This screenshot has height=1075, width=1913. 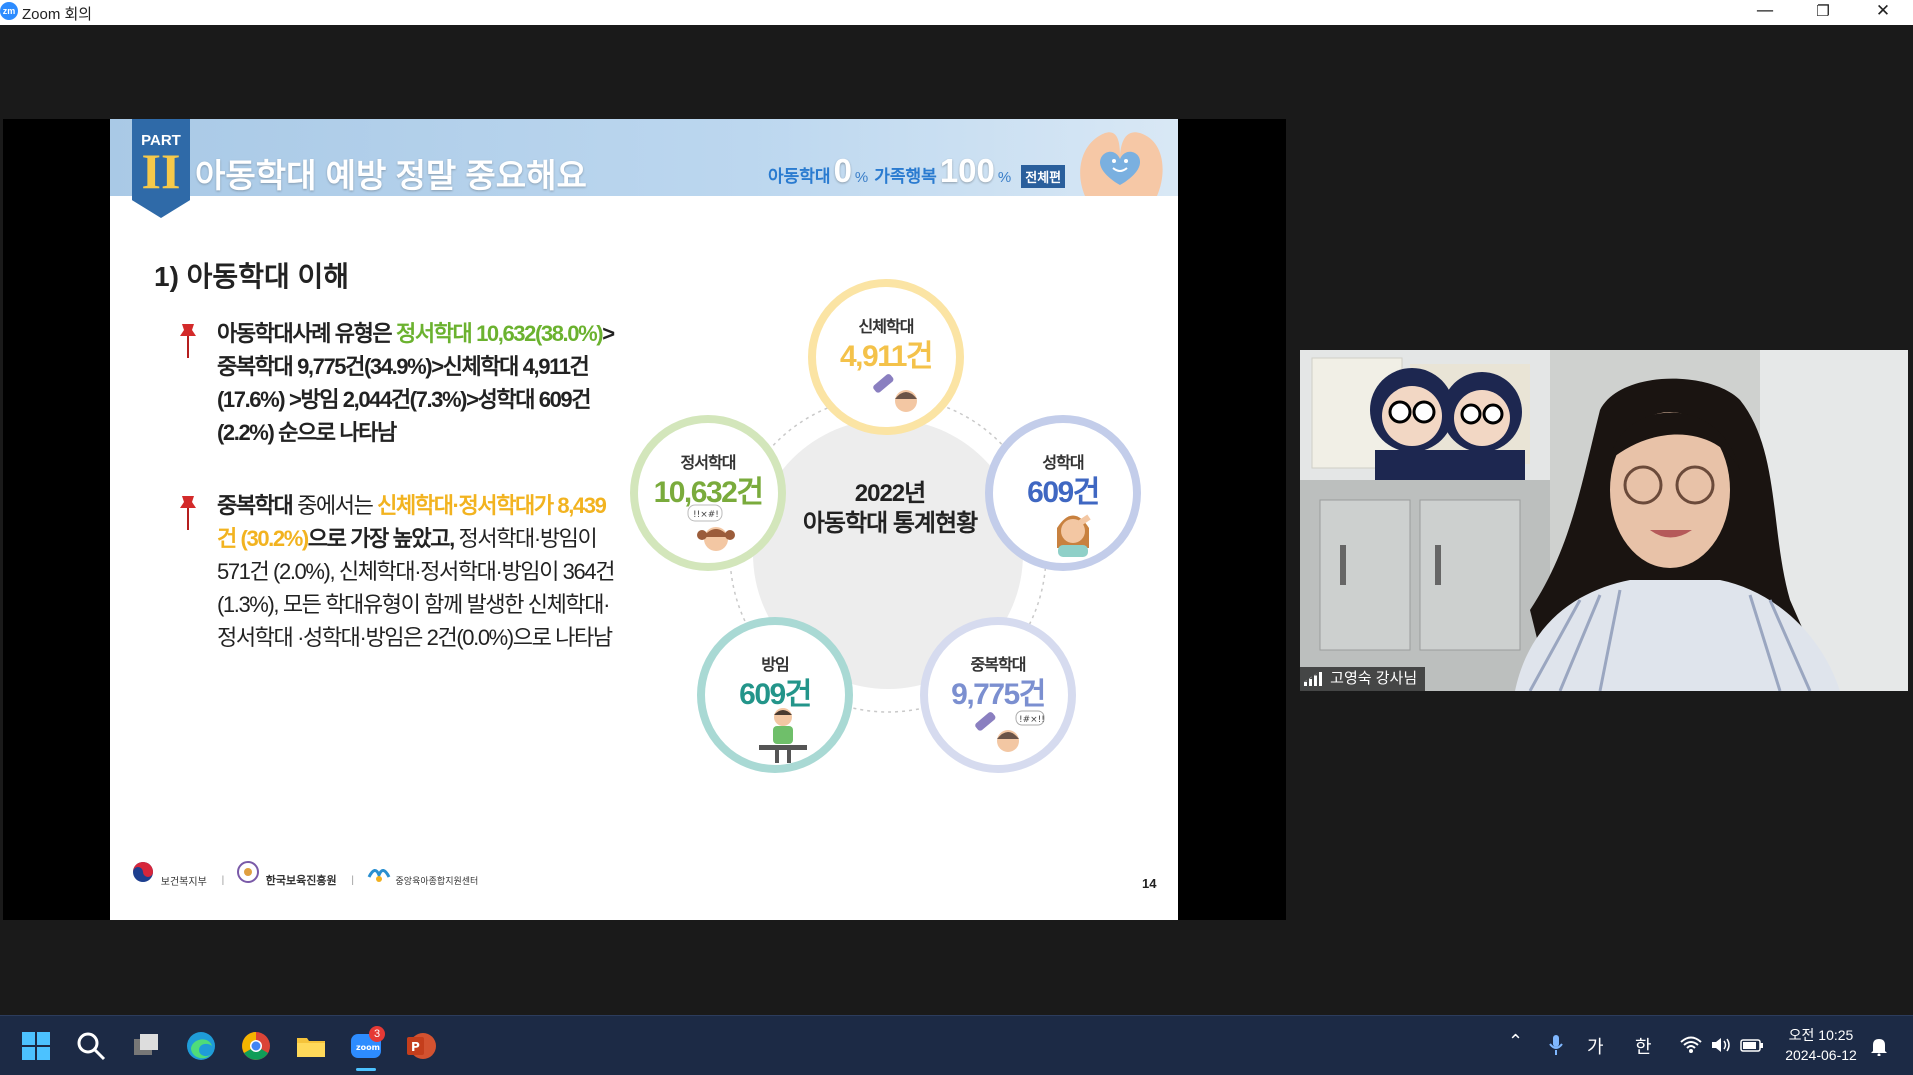 I want to click on powerpoint-icon: P, so click(x=421, y=1046).